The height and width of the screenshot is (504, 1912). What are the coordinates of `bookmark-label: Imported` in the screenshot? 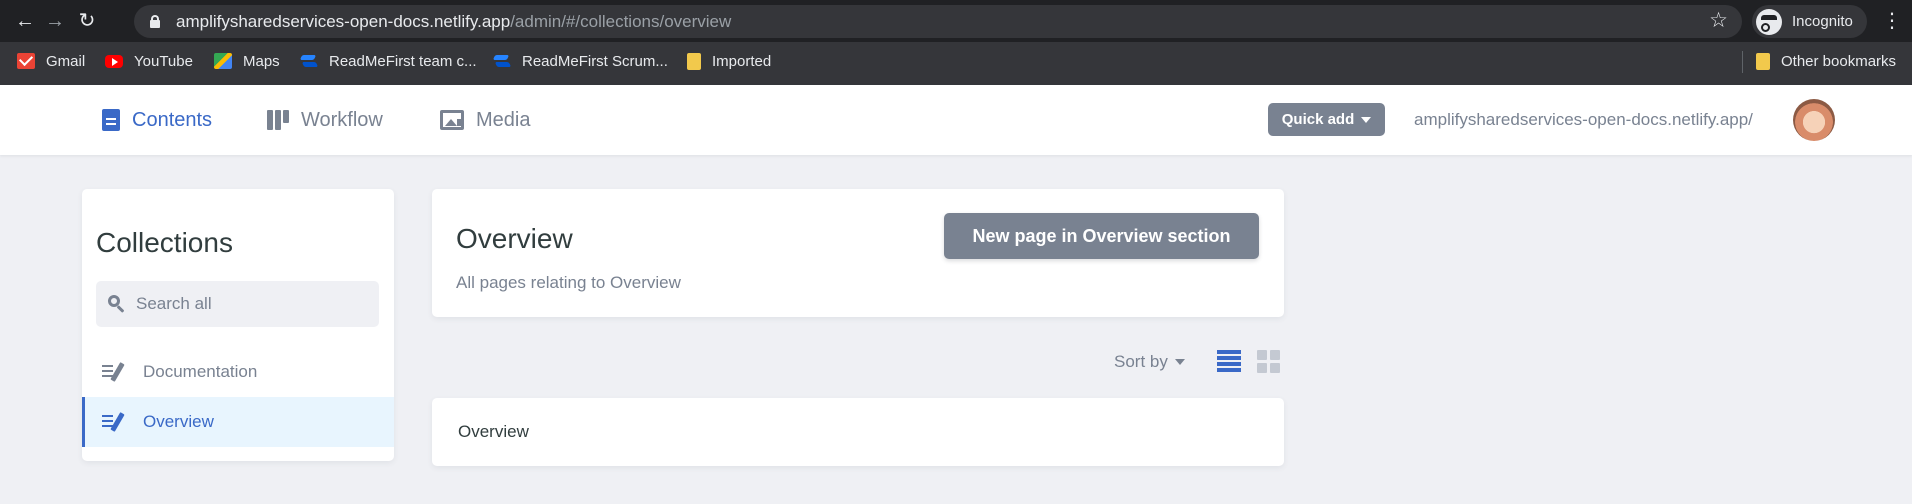 It's located at (742, 61).